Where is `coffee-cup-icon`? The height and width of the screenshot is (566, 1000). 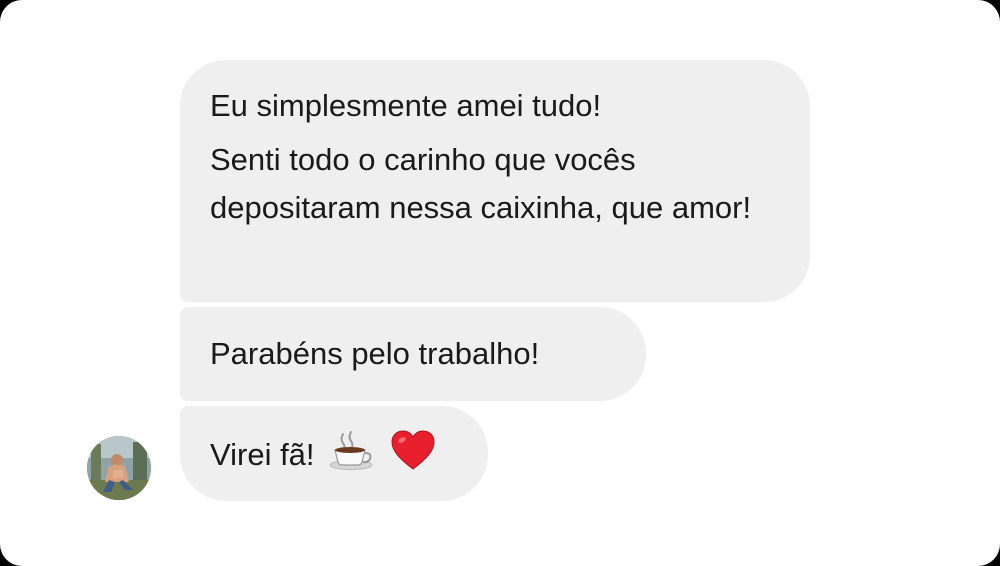 coffee-cup-icon is located at coordinates (352, 457).